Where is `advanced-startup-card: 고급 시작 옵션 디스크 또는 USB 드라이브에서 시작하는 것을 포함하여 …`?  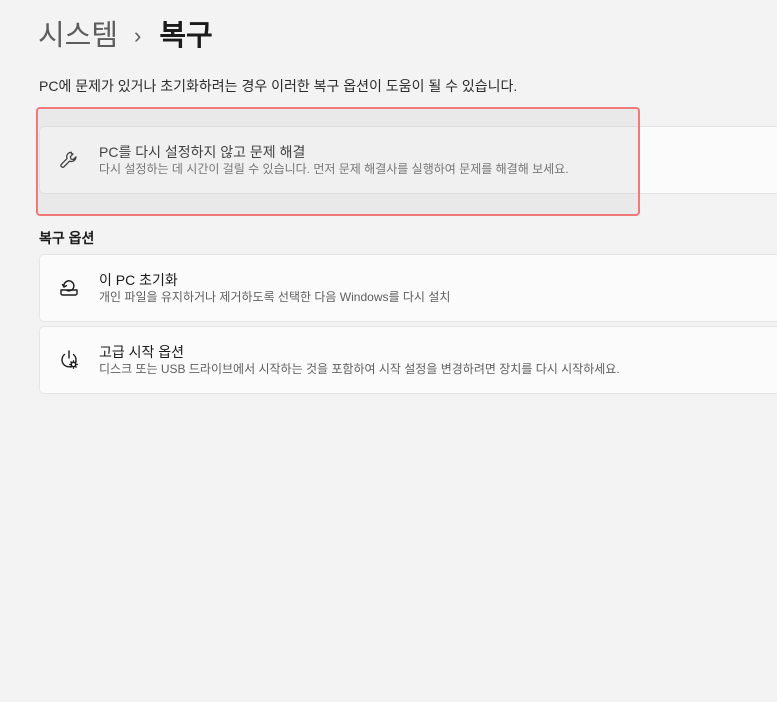 advanced-startup-card: 고급 시작 옵션 디스크 또는 USB 드라이브에서 시작하는 것을 포함하여 … is located at coordinates (408, 360).